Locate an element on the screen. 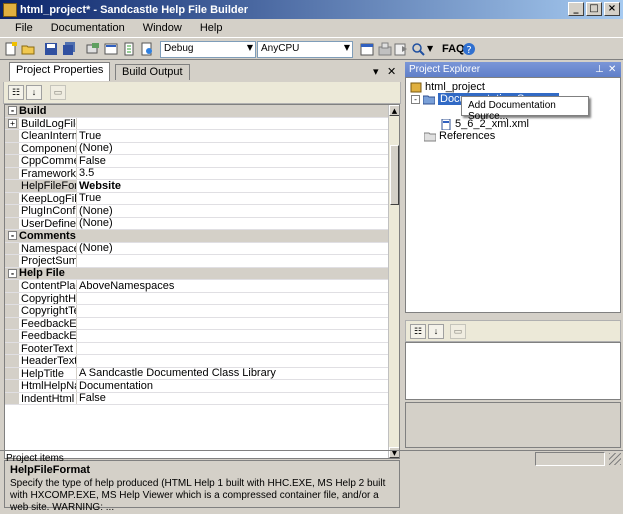 The width and height of the screenshot is (623, 514). property-row: KeepLogFile True is located at coordinates (197, 198).